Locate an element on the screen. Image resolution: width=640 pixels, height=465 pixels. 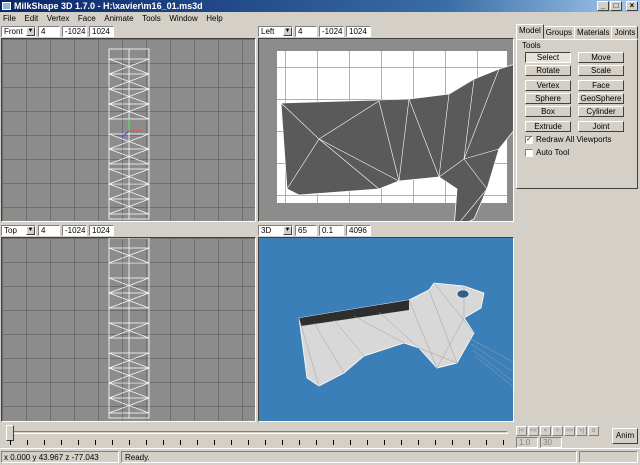
rotate-button: Rotate is located at coordinates (548, 70).